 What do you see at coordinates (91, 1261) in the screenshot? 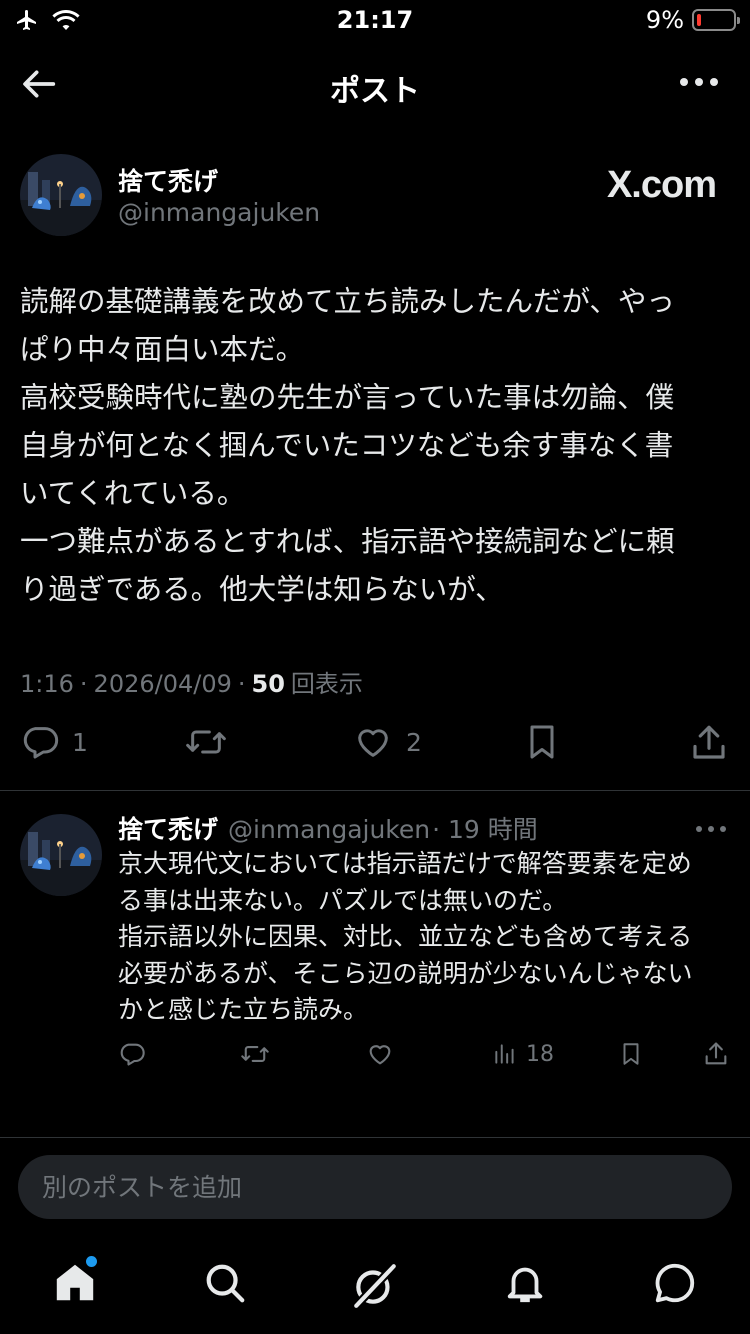
I see `home-notification-dot` at bounding box center [91, 1261].